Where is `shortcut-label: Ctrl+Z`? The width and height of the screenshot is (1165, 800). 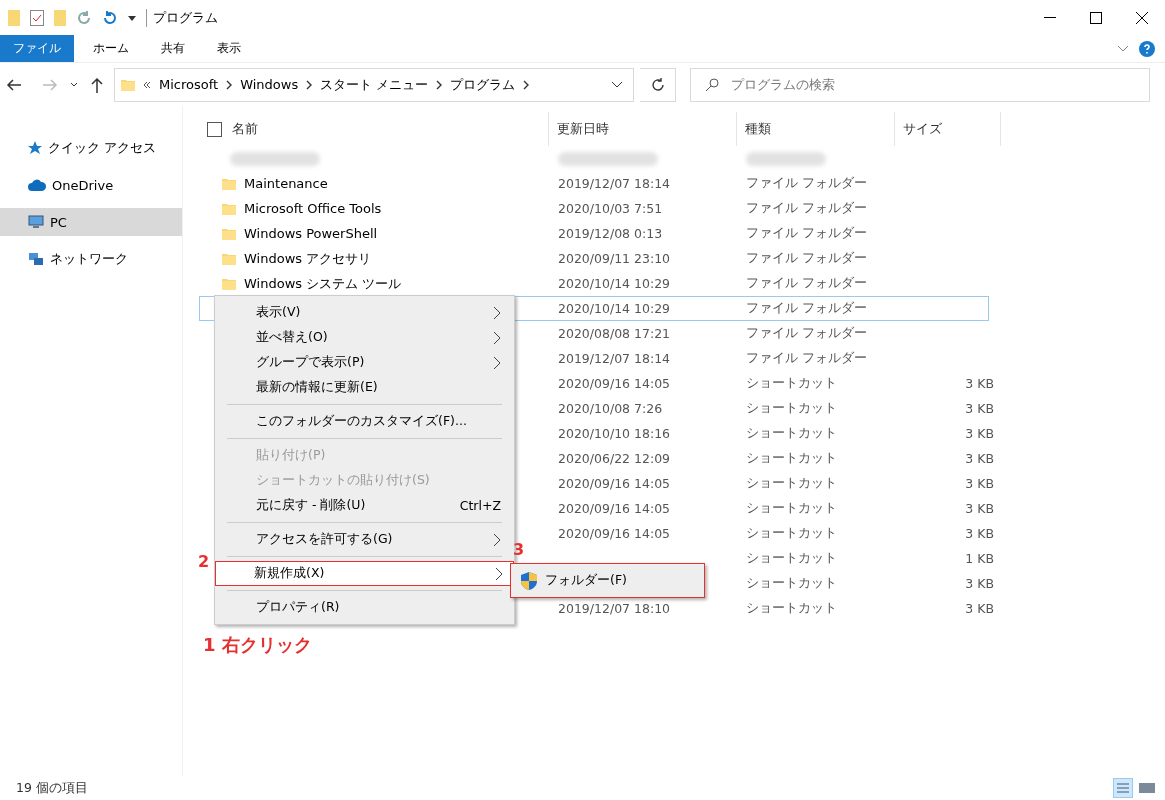 shortcut-label: Ctrl+Z is located at coordinates (480, 505).